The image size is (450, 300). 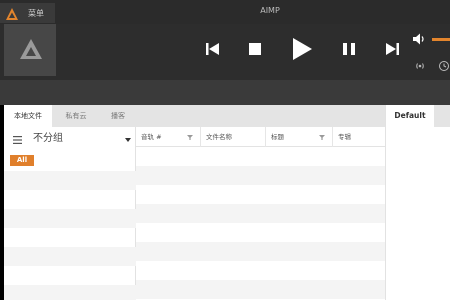 What do you see at coordinates (277, 137) in the screenshot?
I see `column-label: 标题` at bounding box center [277, 137].